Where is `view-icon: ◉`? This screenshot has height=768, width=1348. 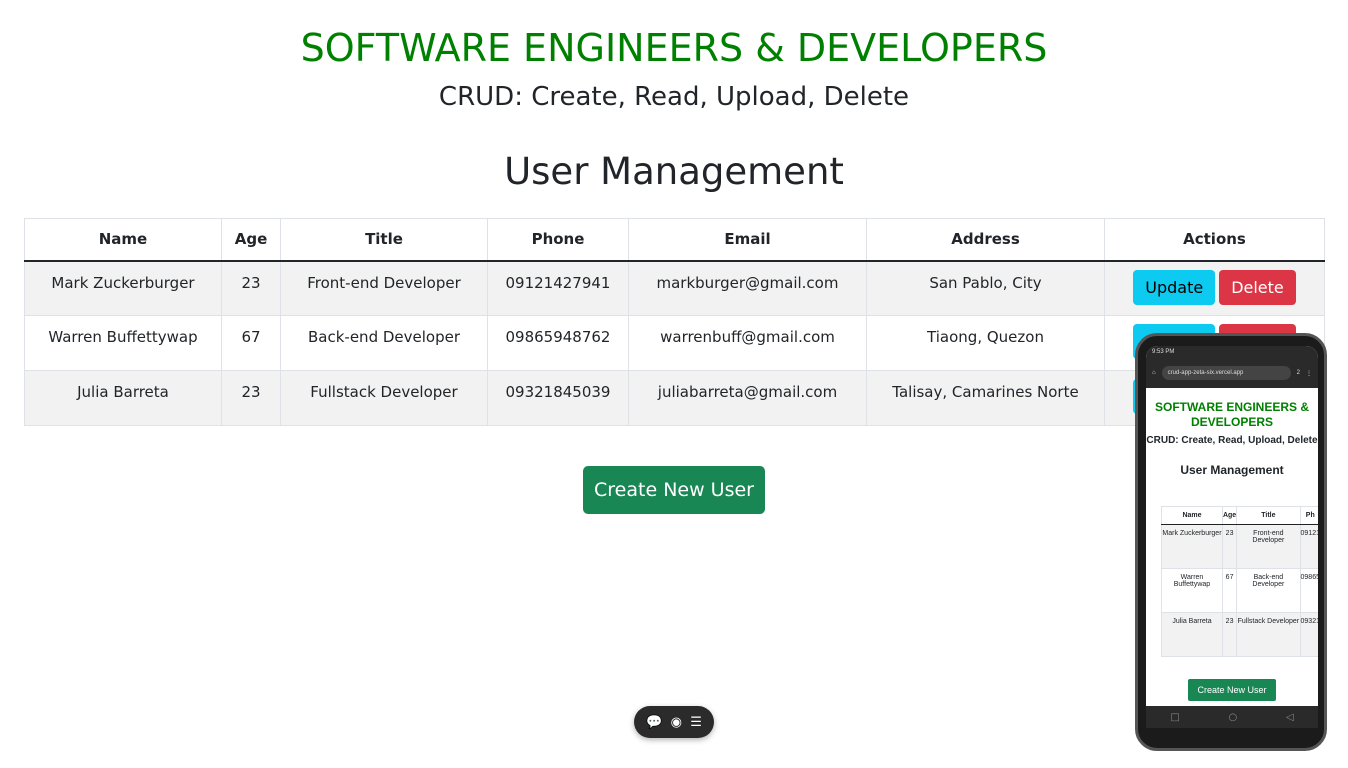 view-icon: ◉ is located at coordinates (676, 722).